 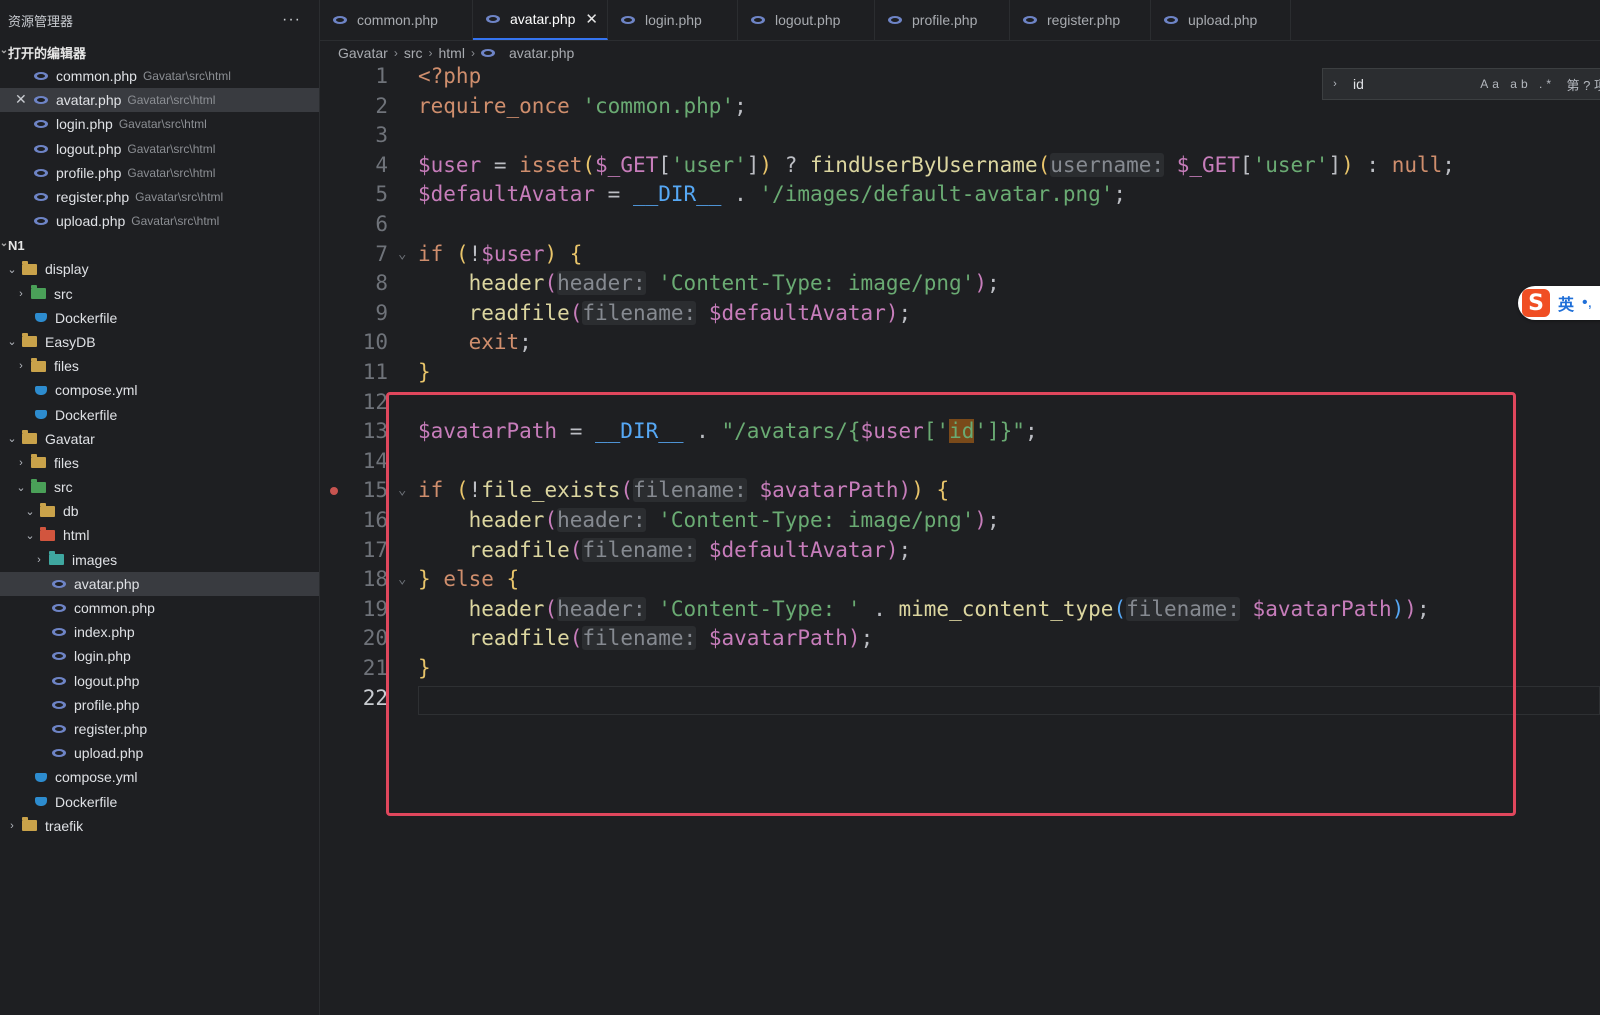 I want to click on folder-gavatar: ⌄ Gavatar, so click(x=159, y=439).